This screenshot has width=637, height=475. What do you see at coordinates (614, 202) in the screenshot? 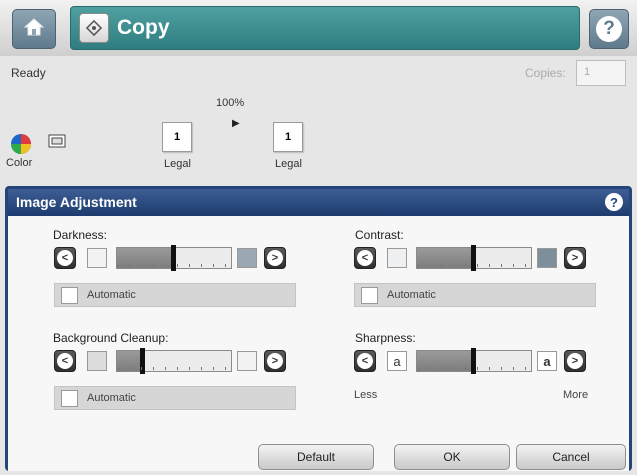
I see `dialog-help-icon: ?` at bounding box center [614, 202].